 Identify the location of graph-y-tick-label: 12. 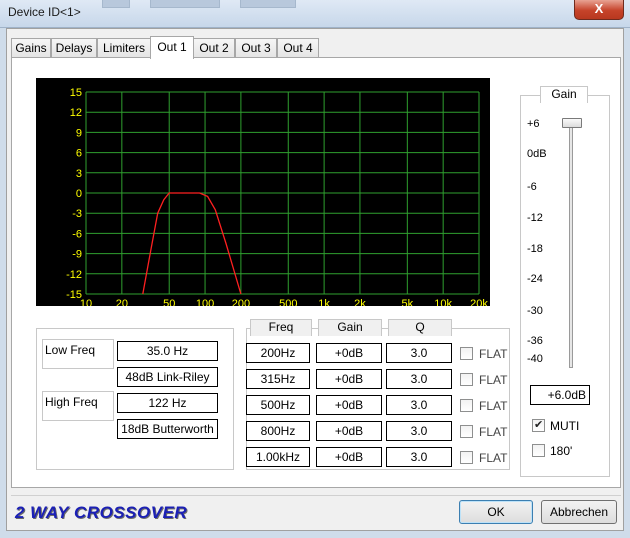
(76, 113).